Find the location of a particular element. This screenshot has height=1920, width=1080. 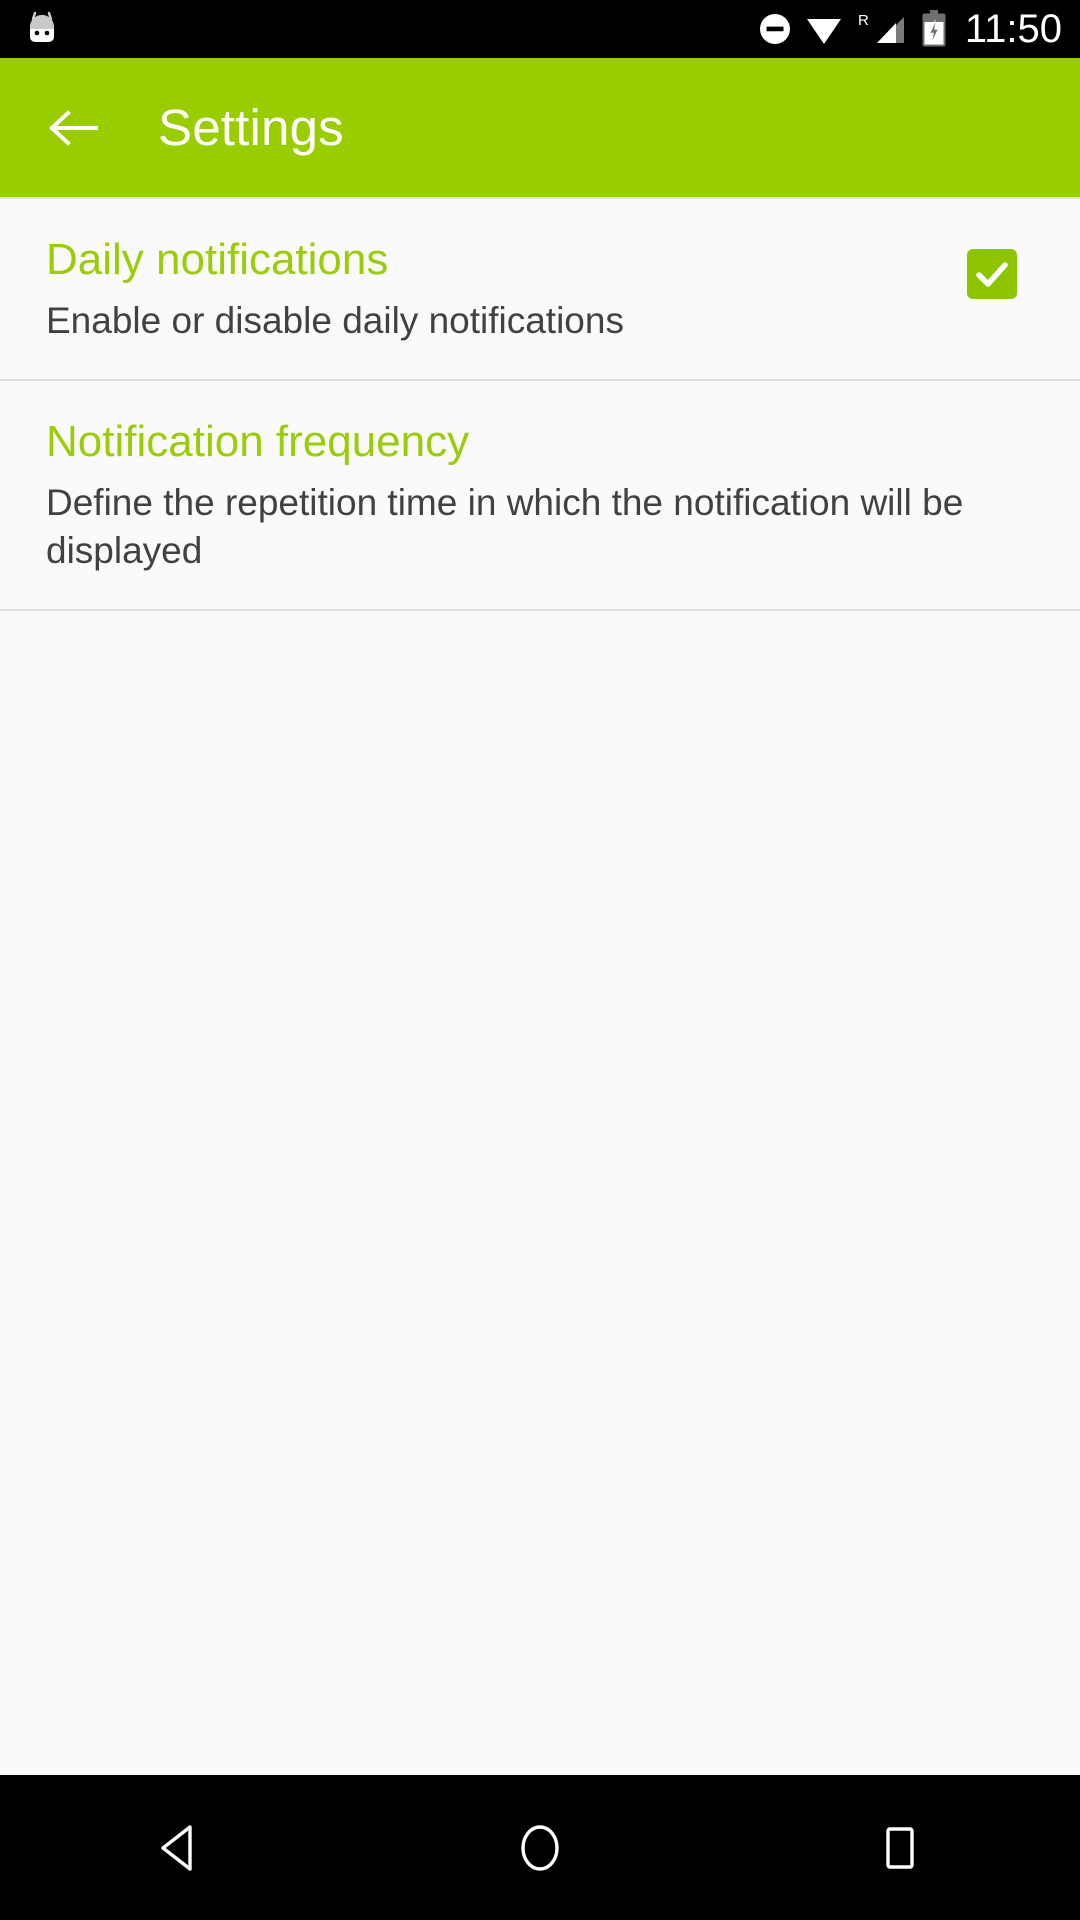

status-bar-left is located at coordinates (42, 29).